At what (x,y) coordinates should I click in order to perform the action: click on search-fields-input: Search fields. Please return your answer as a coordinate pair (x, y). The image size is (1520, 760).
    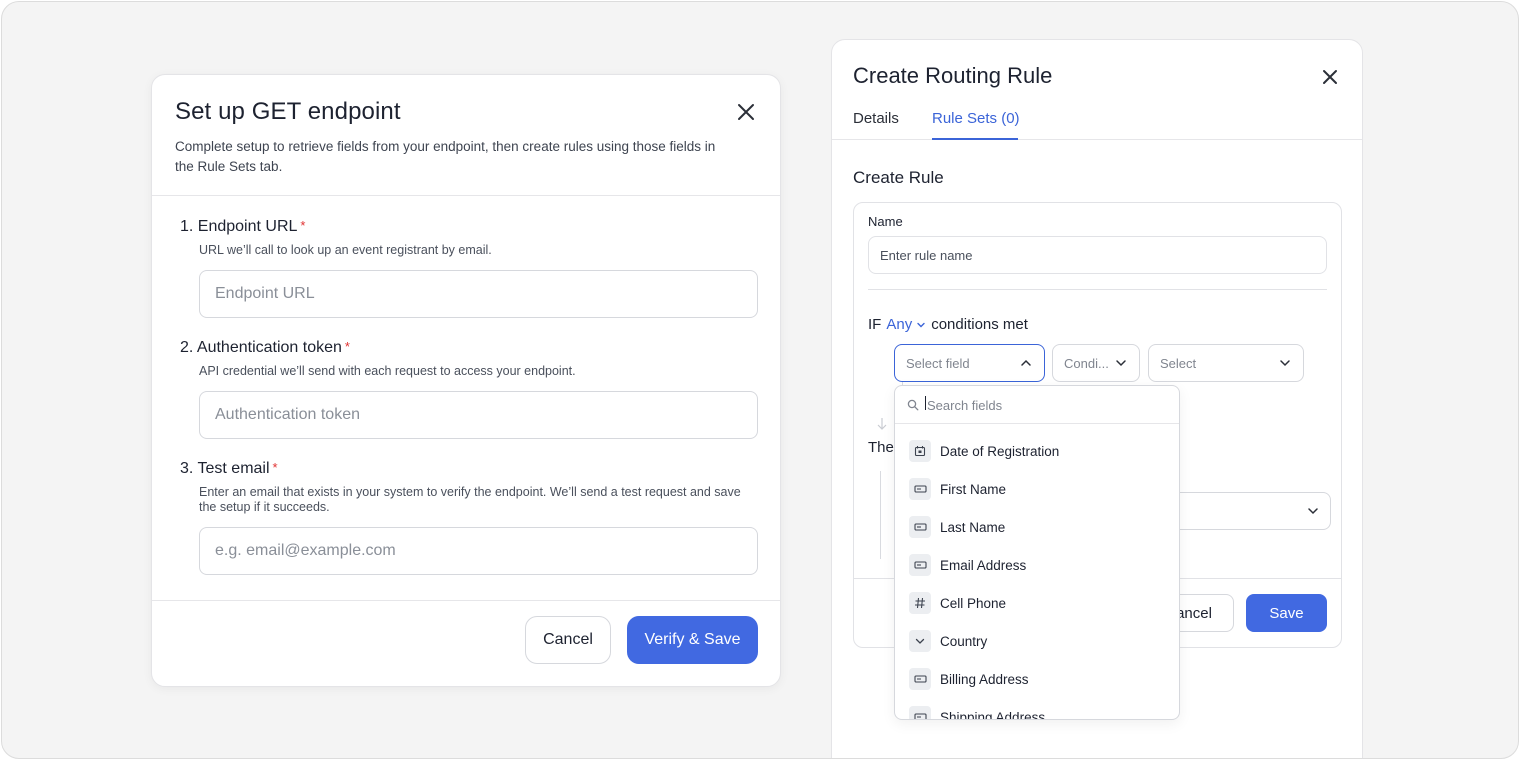
    Looking at the image, I should click on (1037, 405).